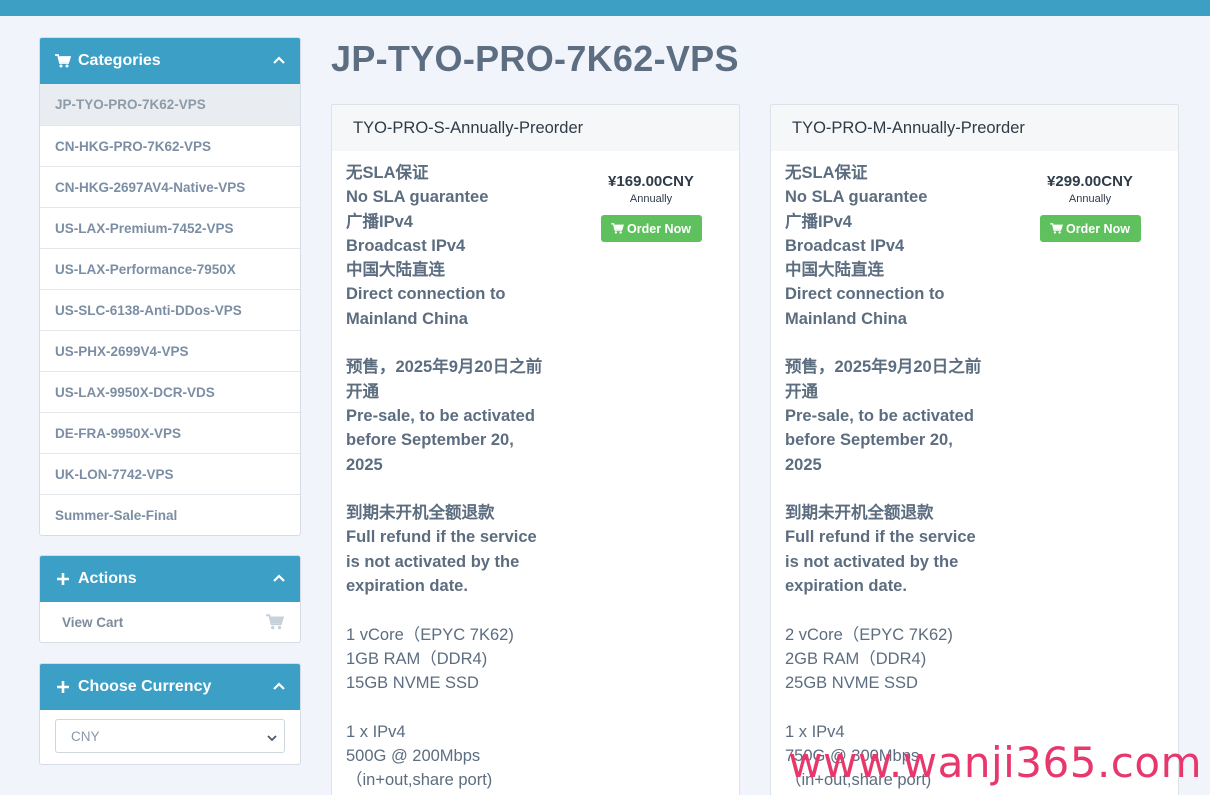 This screenshot has width=1210, height=795. What do you see at coordinates (170, 473) in the screenshot?
I see `sidebar-item-category: UK-LON-7742-VPS` at bounding box center [170, 473].